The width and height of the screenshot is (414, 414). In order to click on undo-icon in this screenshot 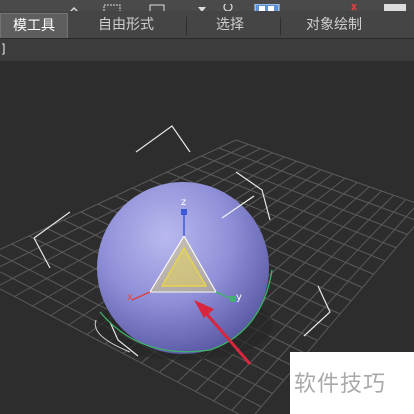, I will do `click(228, 7)`.